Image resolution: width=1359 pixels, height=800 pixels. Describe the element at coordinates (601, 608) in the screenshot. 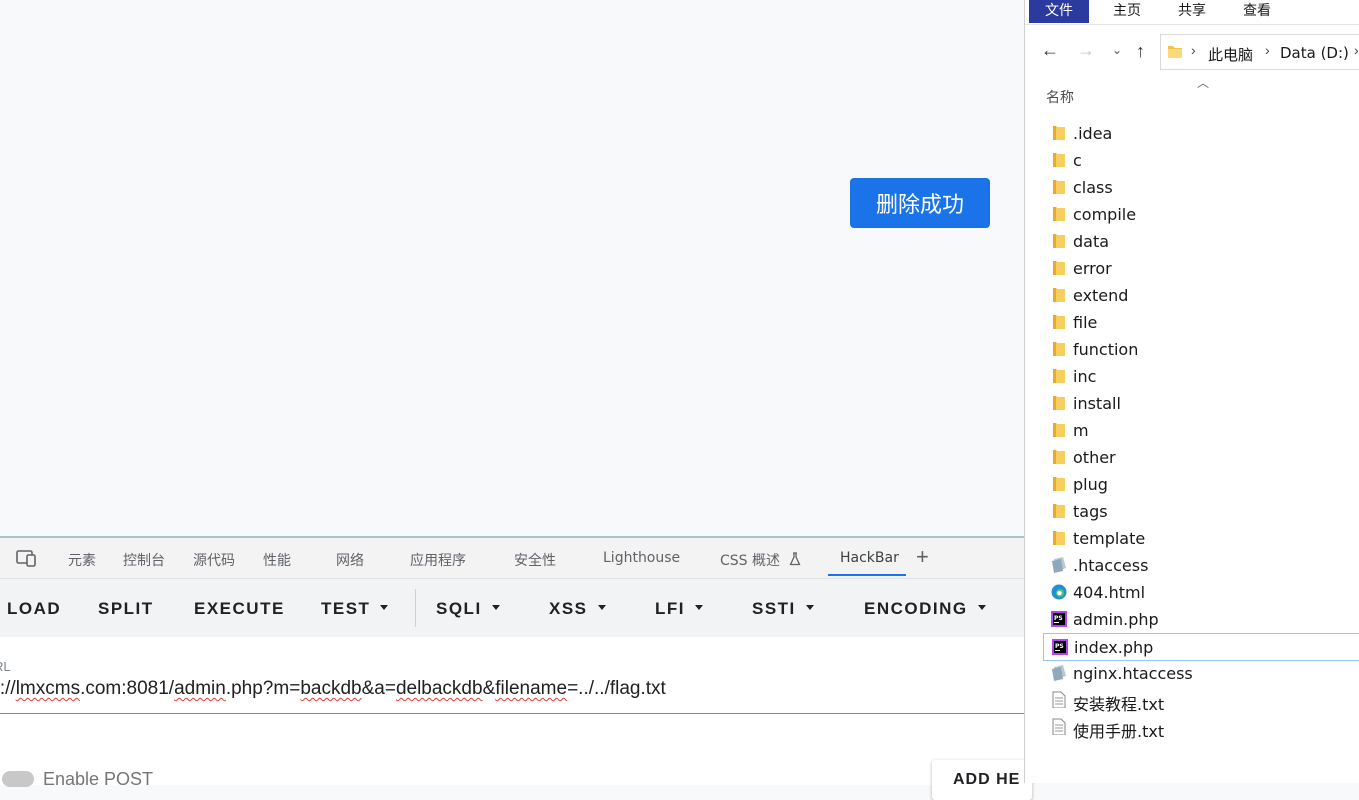

I see `caret-down-icon` at that location.